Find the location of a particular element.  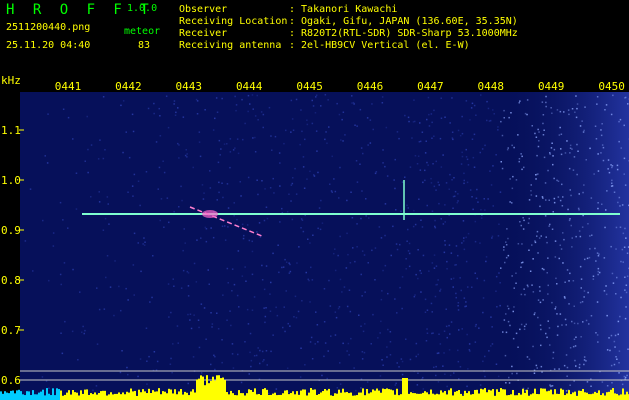

x-tick-label: 0444 is located at coordinates (249, 86).